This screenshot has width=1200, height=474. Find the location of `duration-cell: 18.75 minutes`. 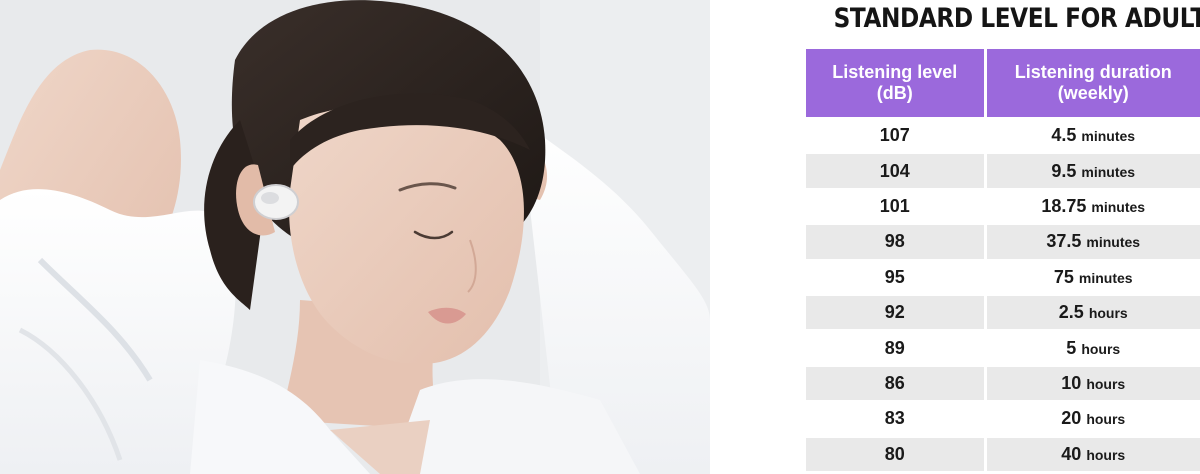

duration-cell: 18.75 minutes is located at coordinates (1091, 206).